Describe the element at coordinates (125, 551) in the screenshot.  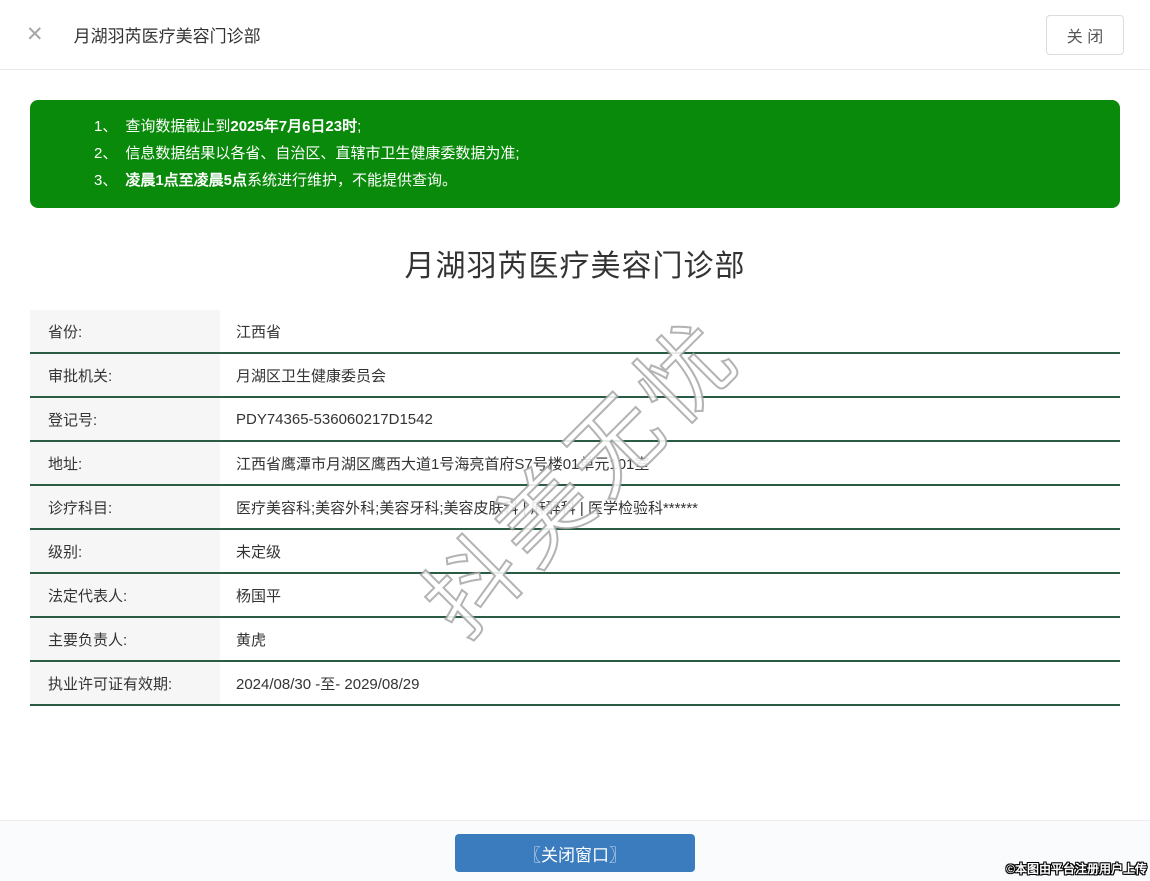
I see `row-label: 级别:` at that location.